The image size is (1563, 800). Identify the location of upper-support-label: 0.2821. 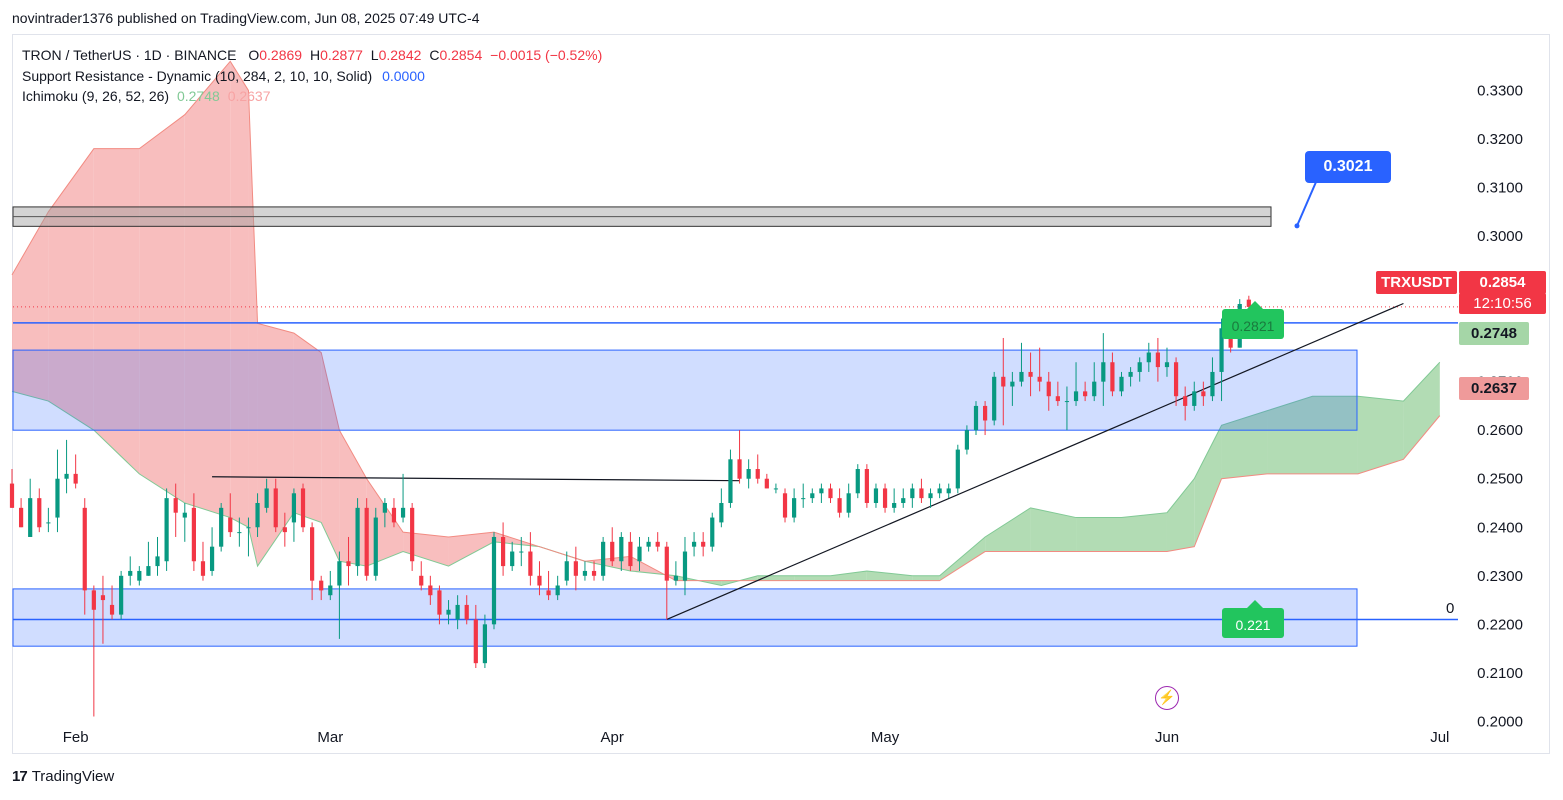
(1253, 320).